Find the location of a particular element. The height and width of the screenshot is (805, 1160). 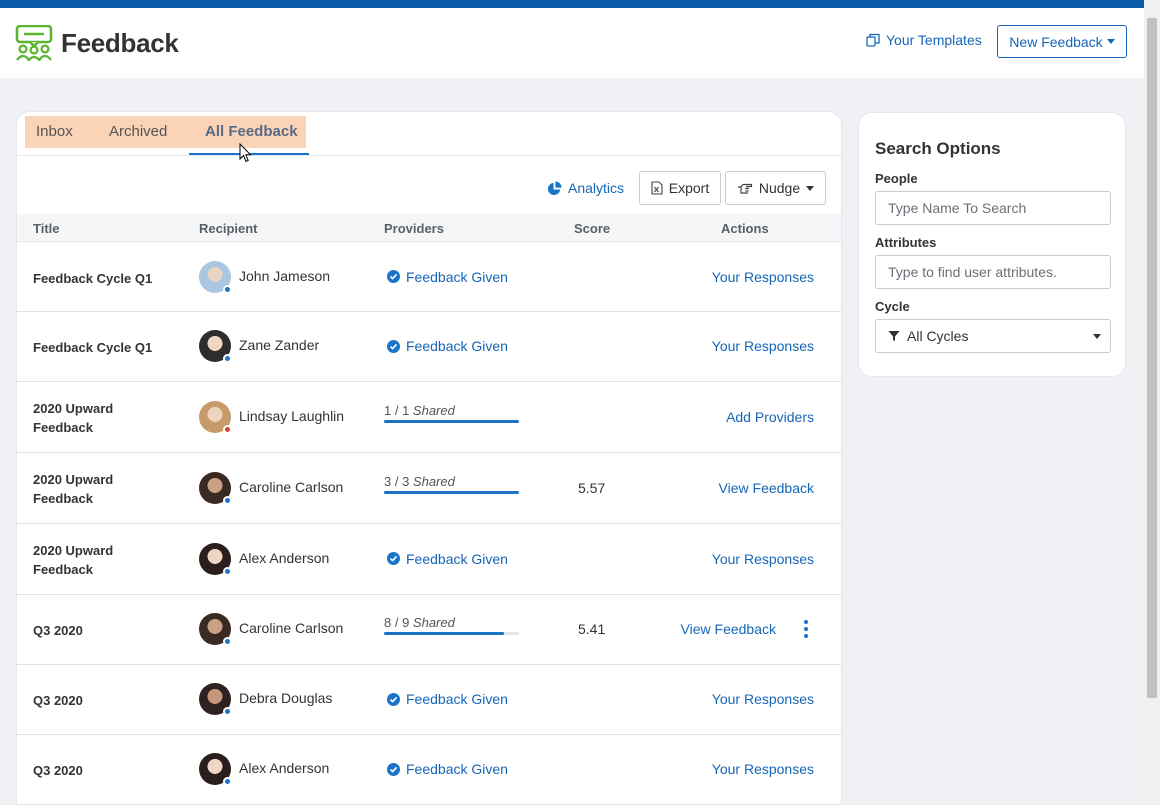

table-header: Title Recipient Providers Score Actions is located at coordinates (429, 228).